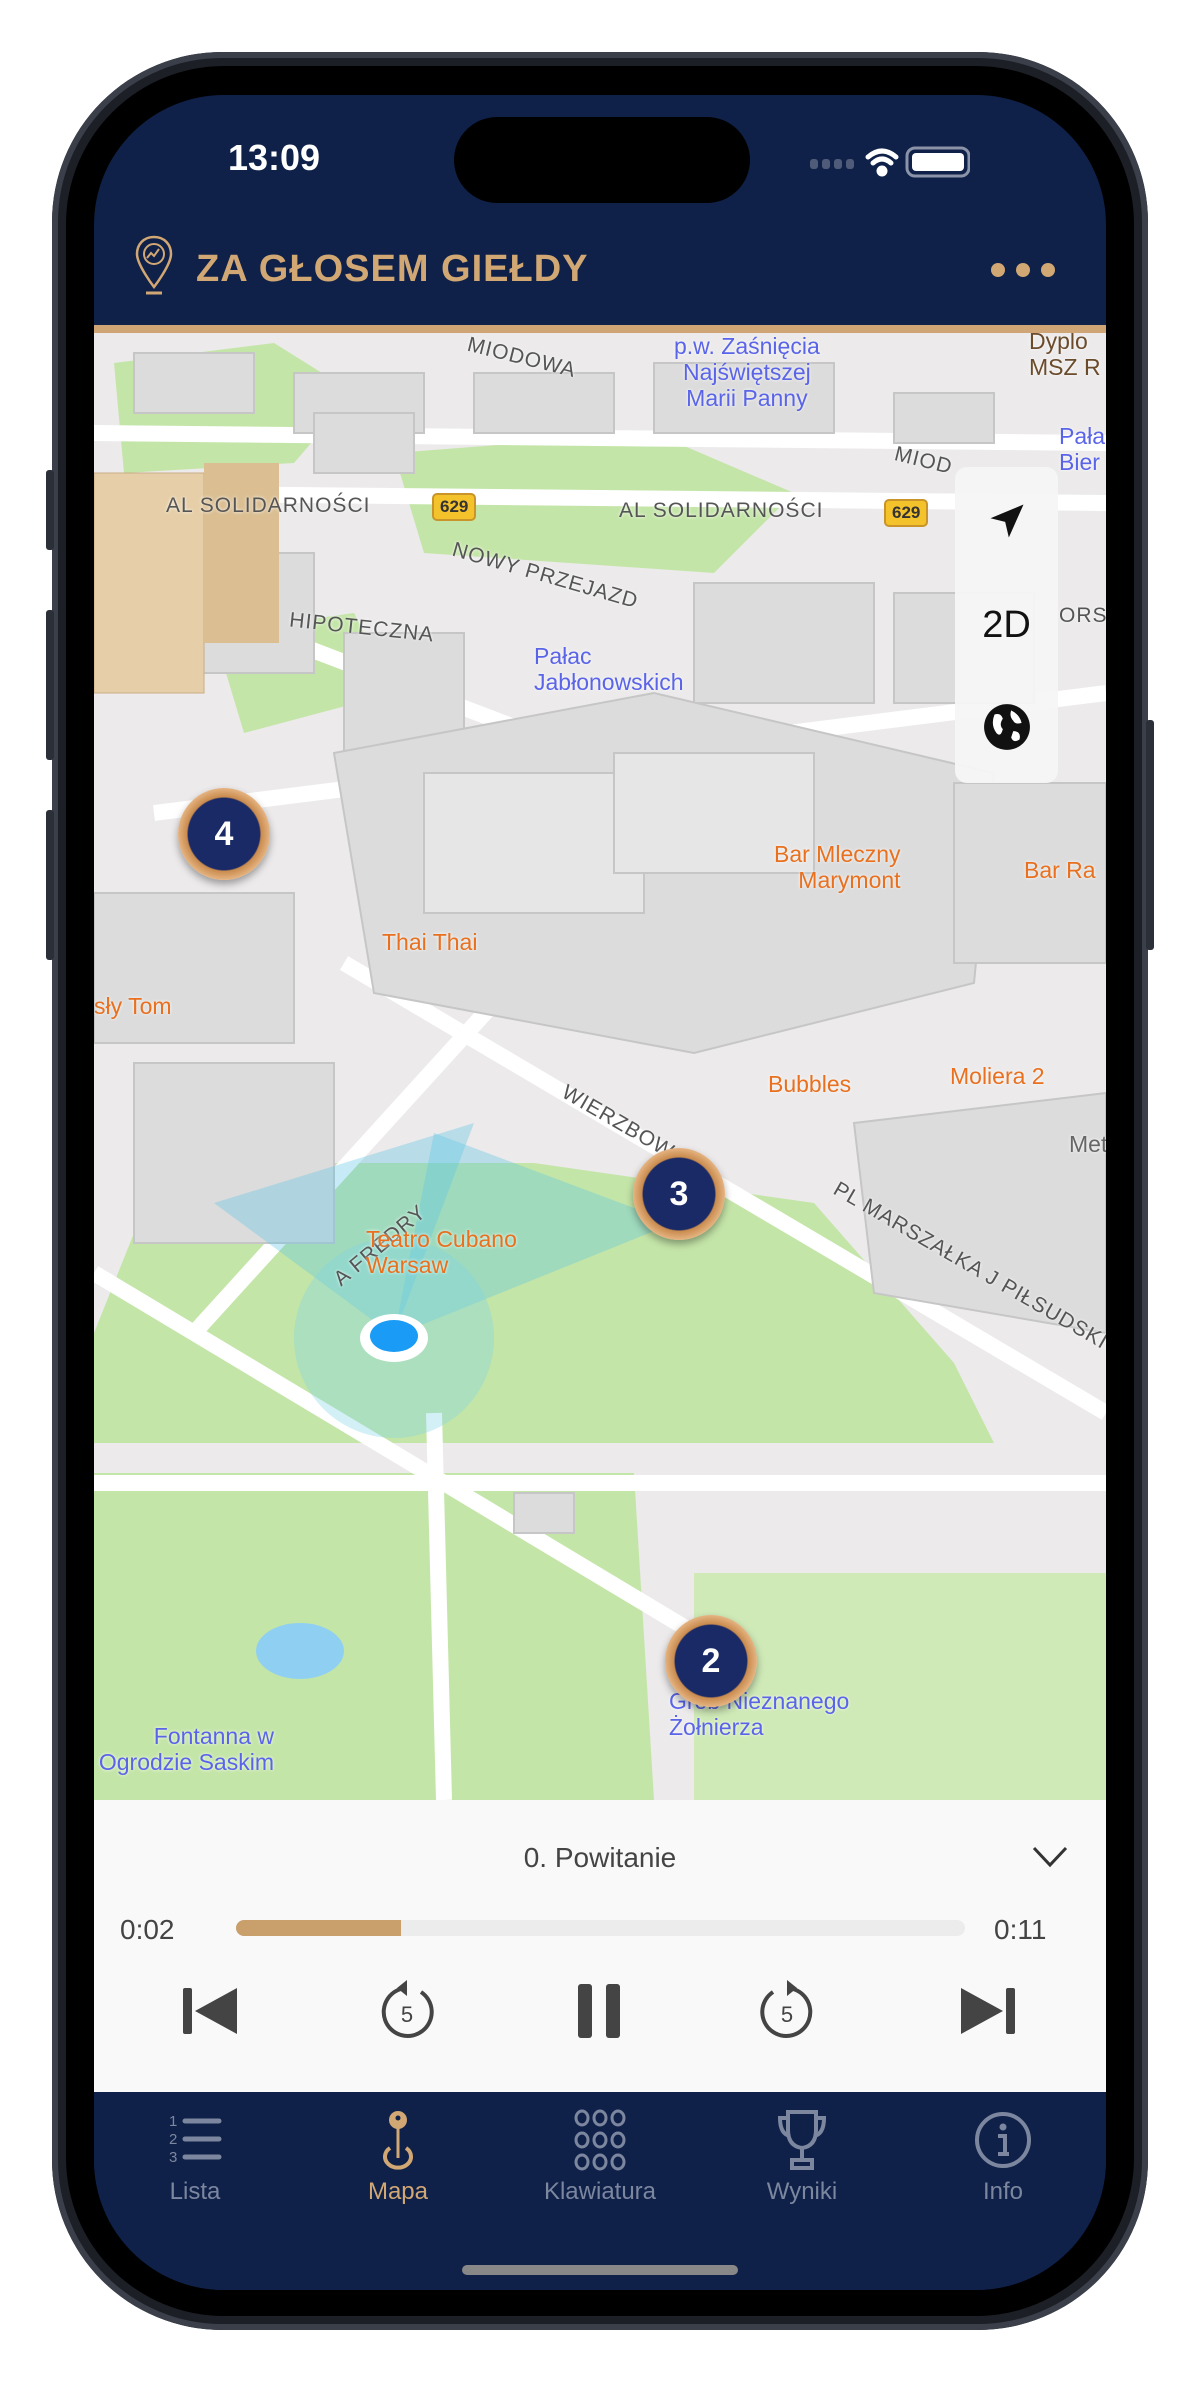 This screenshot has height=2381, width=1200. What do you see at coordinates (679, 1194) in the screenshot?
I see `tour-marker-3: 3` at bounding box center [679, 1194].